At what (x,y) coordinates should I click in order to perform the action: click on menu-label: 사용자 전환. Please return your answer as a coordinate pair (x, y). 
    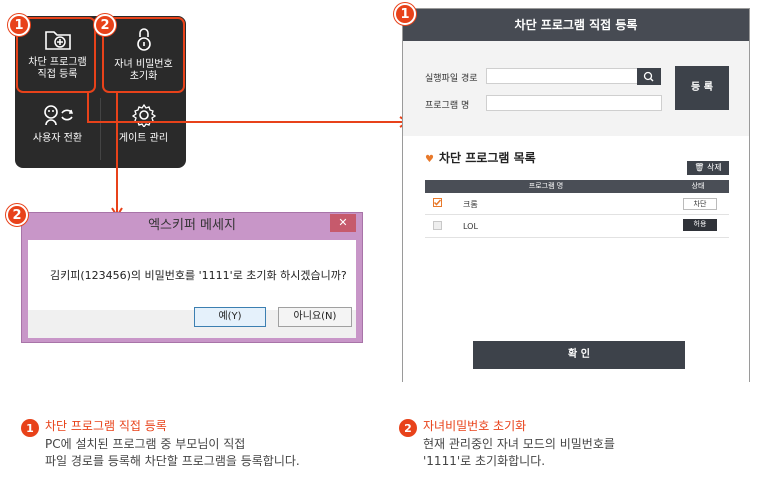
    Looking at the image, I should click on (57, 138).